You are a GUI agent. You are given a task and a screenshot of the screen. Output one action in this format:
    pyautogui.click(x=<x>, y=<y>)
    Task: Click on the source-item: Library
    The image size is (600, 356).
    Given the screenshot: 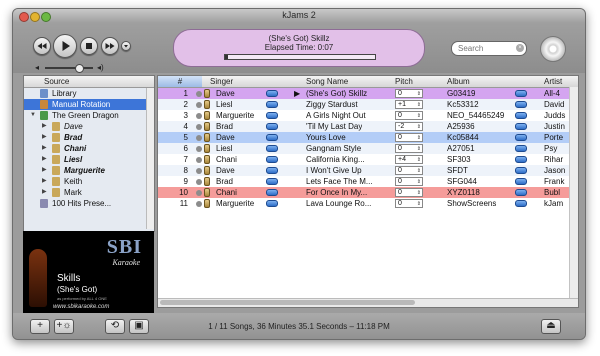 What is the action you would take?
    pyautogui.click(x=89, y=93)
    